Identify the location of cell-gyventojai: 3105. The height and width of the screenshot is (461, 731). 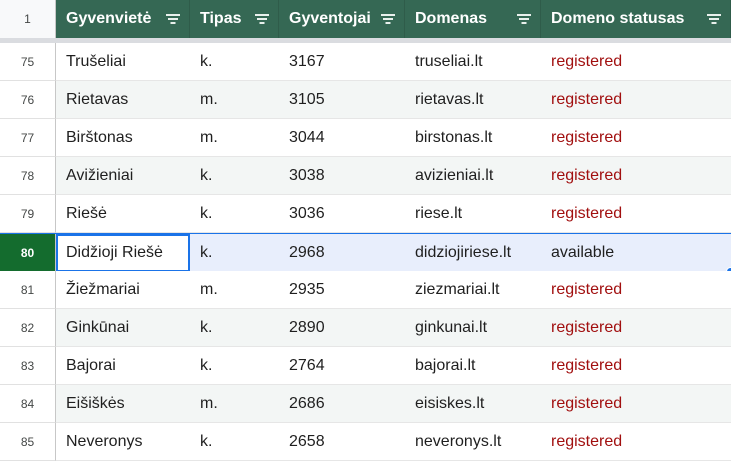
(342, 100).